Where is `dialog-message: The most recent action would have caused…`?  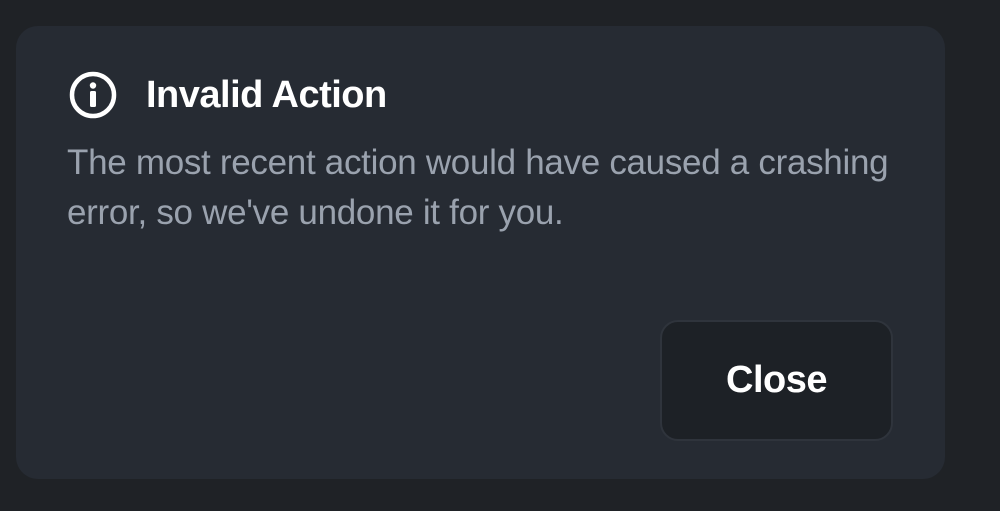
dialog-message: The most recent action would have caused… is located at coordinates (478, 187).